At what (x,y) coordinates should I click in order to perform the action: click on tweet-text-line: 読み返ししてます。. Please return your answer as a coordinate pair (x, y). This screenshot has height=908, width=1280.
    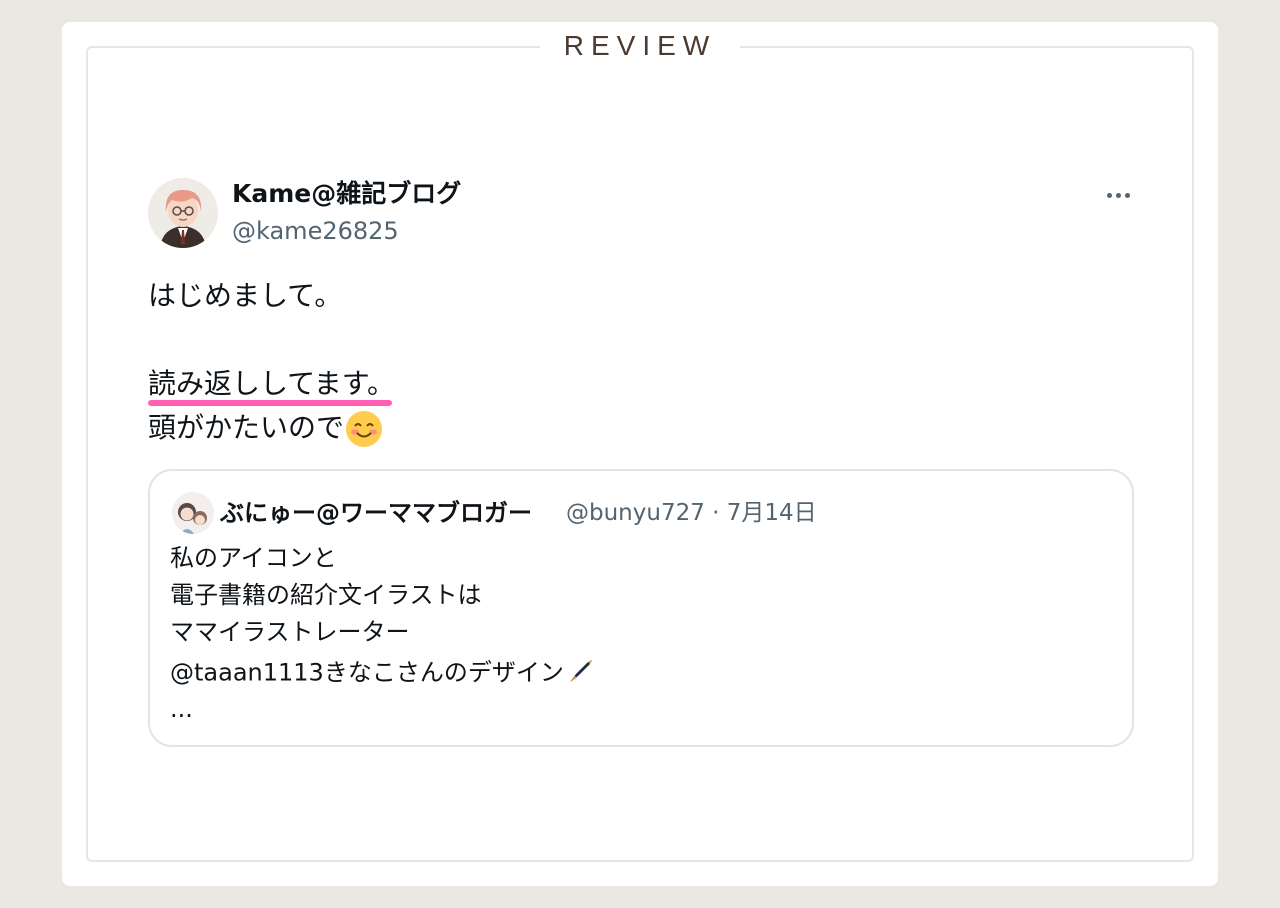
    Looking at the image, I should click on (271, 383).